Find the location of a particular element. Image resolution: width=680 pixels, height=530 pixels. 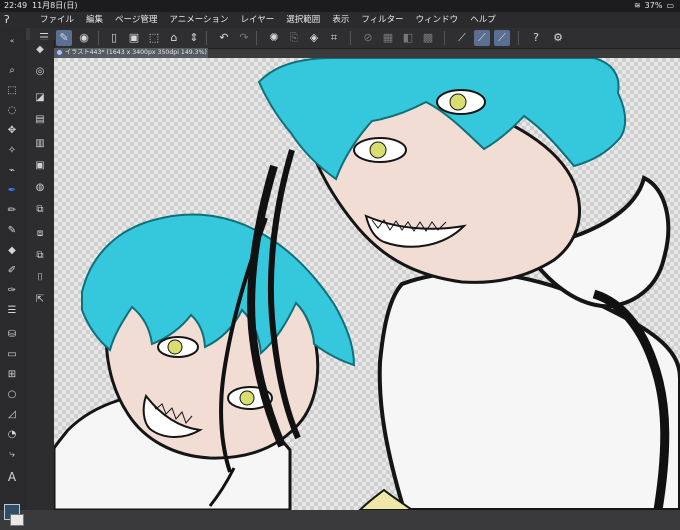

copy-icon: ⎘ is located at coordinates (294, 38).